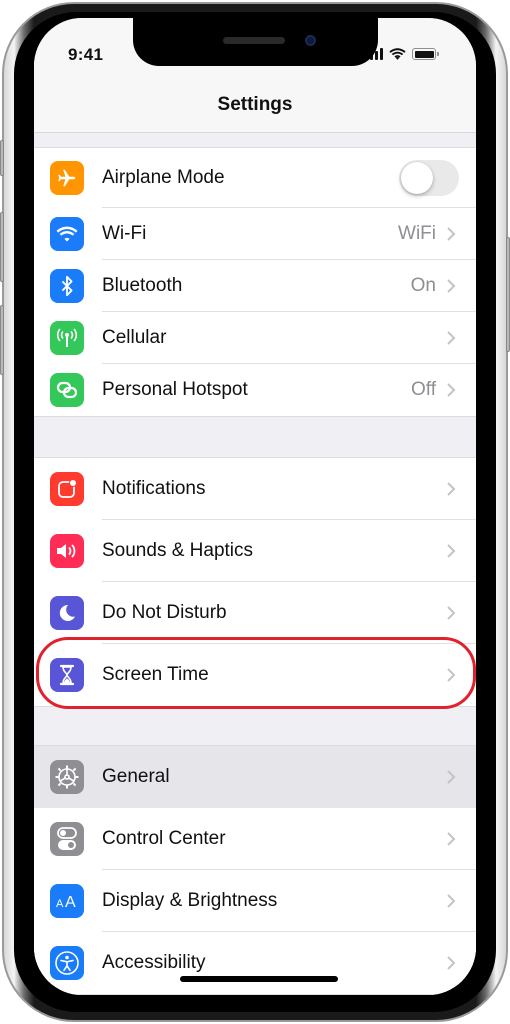 This screenshot has height=1024, width=510. What do you see at coordinates (190, 900) in the screenshot?
I see `row-label: Display & Brightness` at bounding box center [190, 900].